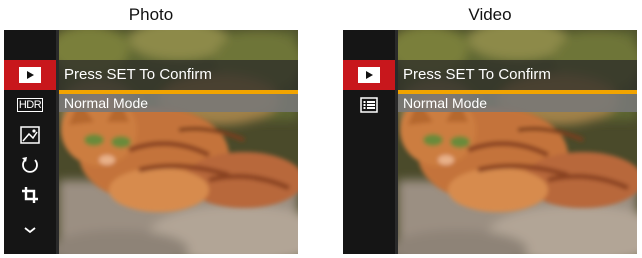 Image resolution: width=642 pixels, height=258 pixels. I want to click on sidebar-item-list, so click(369, 105).